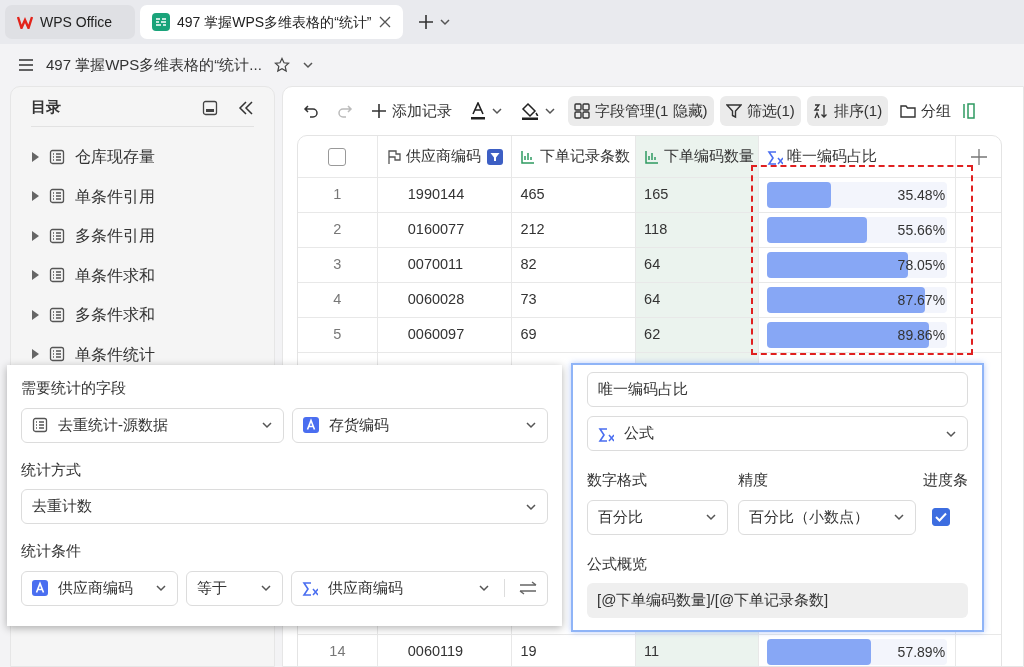  What do you see at coordinates (697, 335) in the screenshot?
I see `table-cell: 62` at bounding box center [697, 335].